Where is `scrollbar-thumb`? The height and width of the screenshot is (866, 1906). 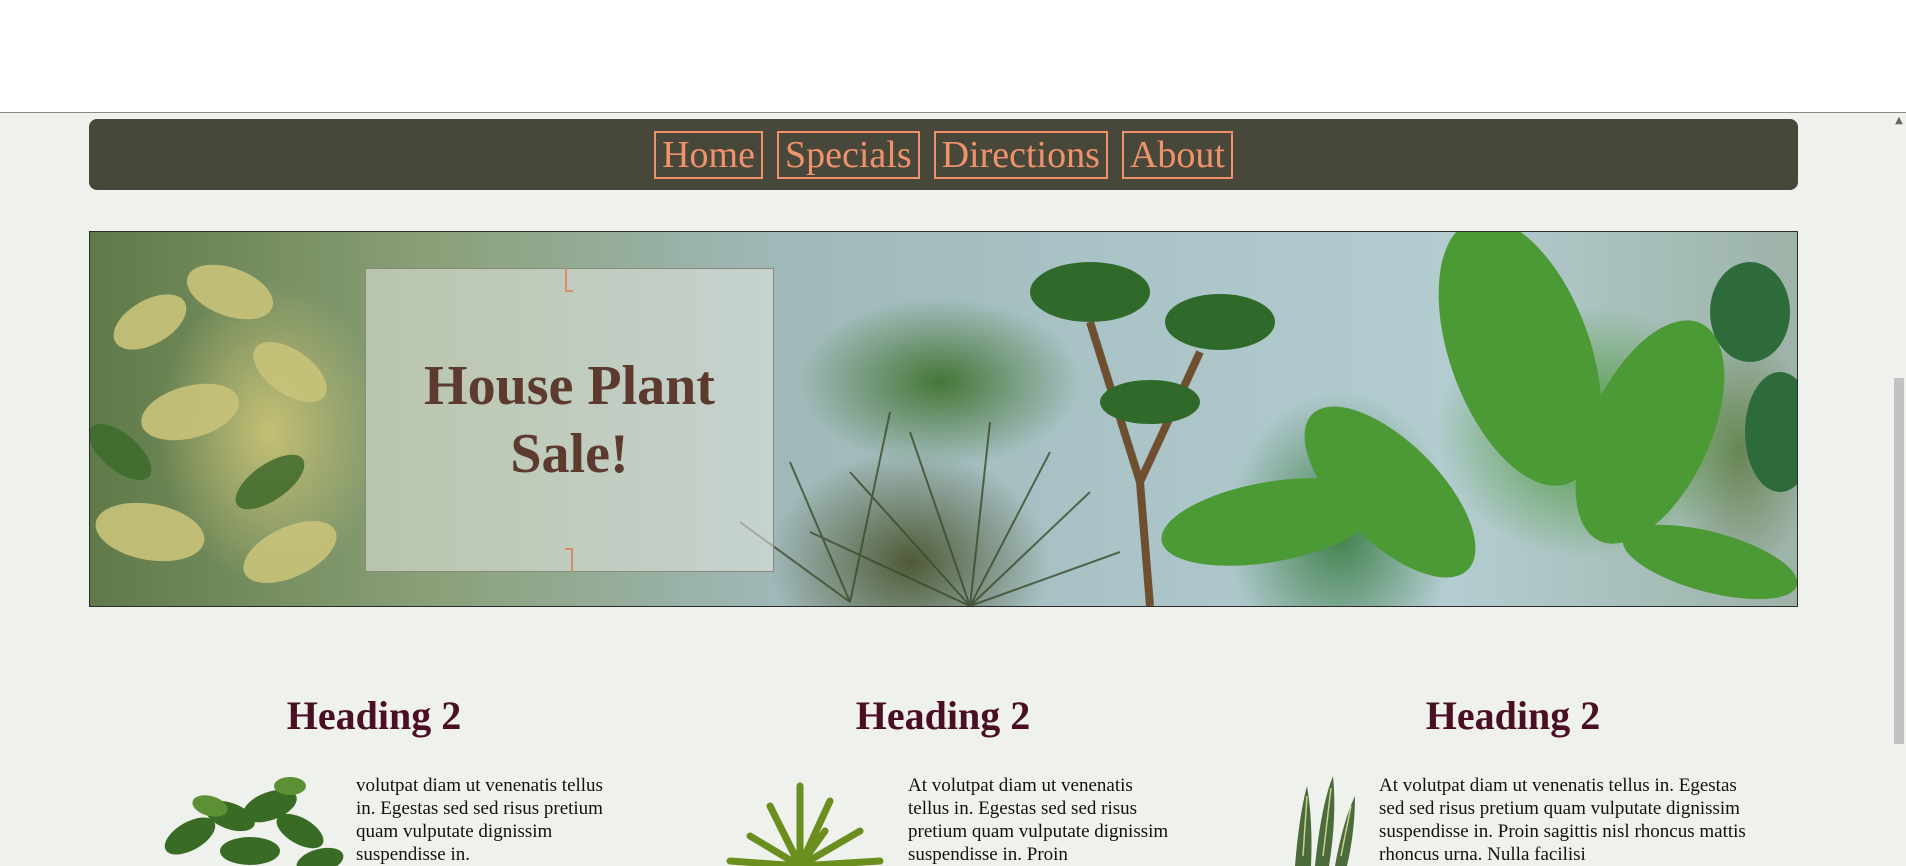
scrollbar-thumb is located at coordinates (1899, 561).